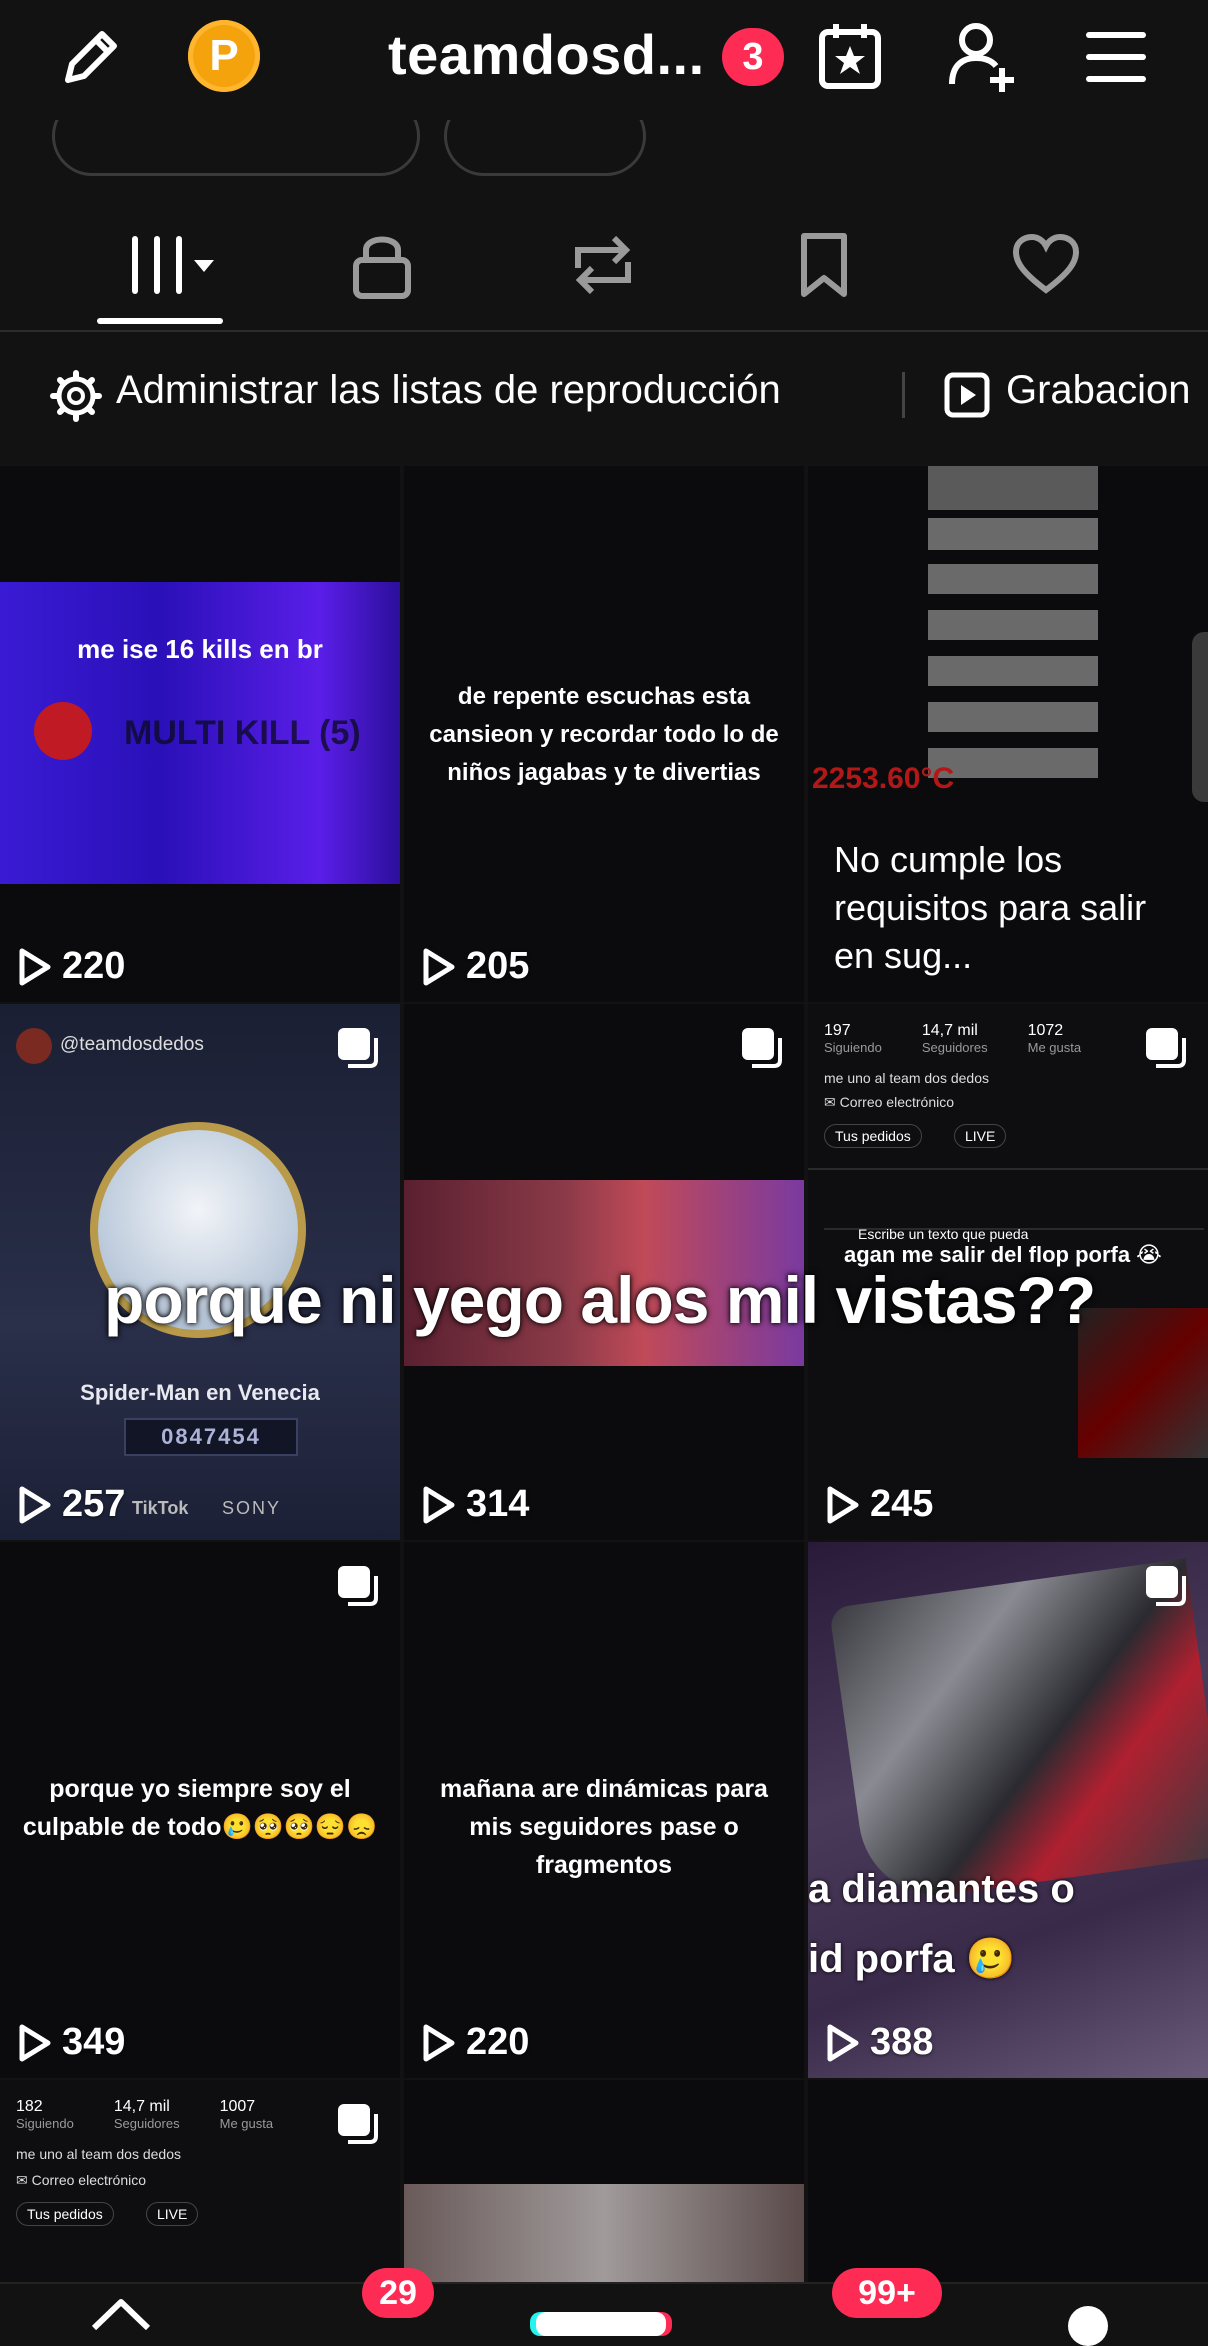  I want to click on lock-icon, so click(382, 265).